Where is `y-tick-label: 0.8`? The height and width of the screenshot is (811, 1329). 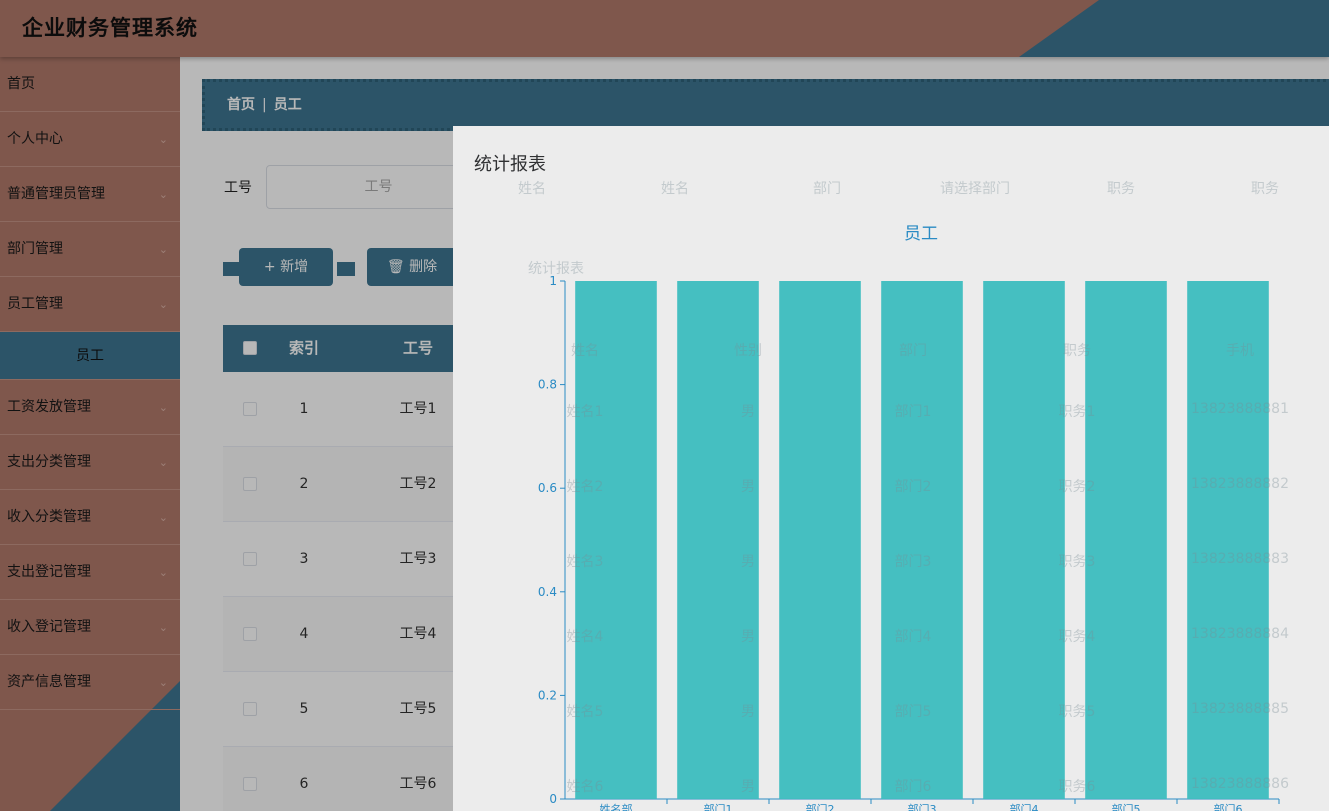
y-tick-label: 0.8 is located at coordinates (547, 385).